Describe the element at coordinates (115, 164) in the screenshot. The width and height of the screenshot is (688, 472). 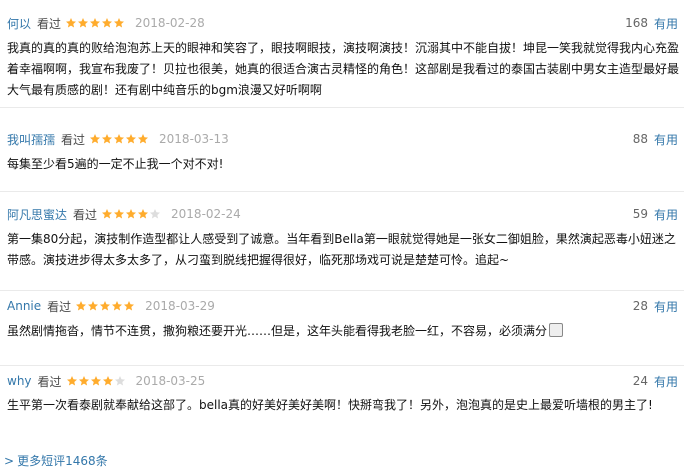
I see `review-text: 每集至少看5遍的一定不止我一个对不对!` at that location.